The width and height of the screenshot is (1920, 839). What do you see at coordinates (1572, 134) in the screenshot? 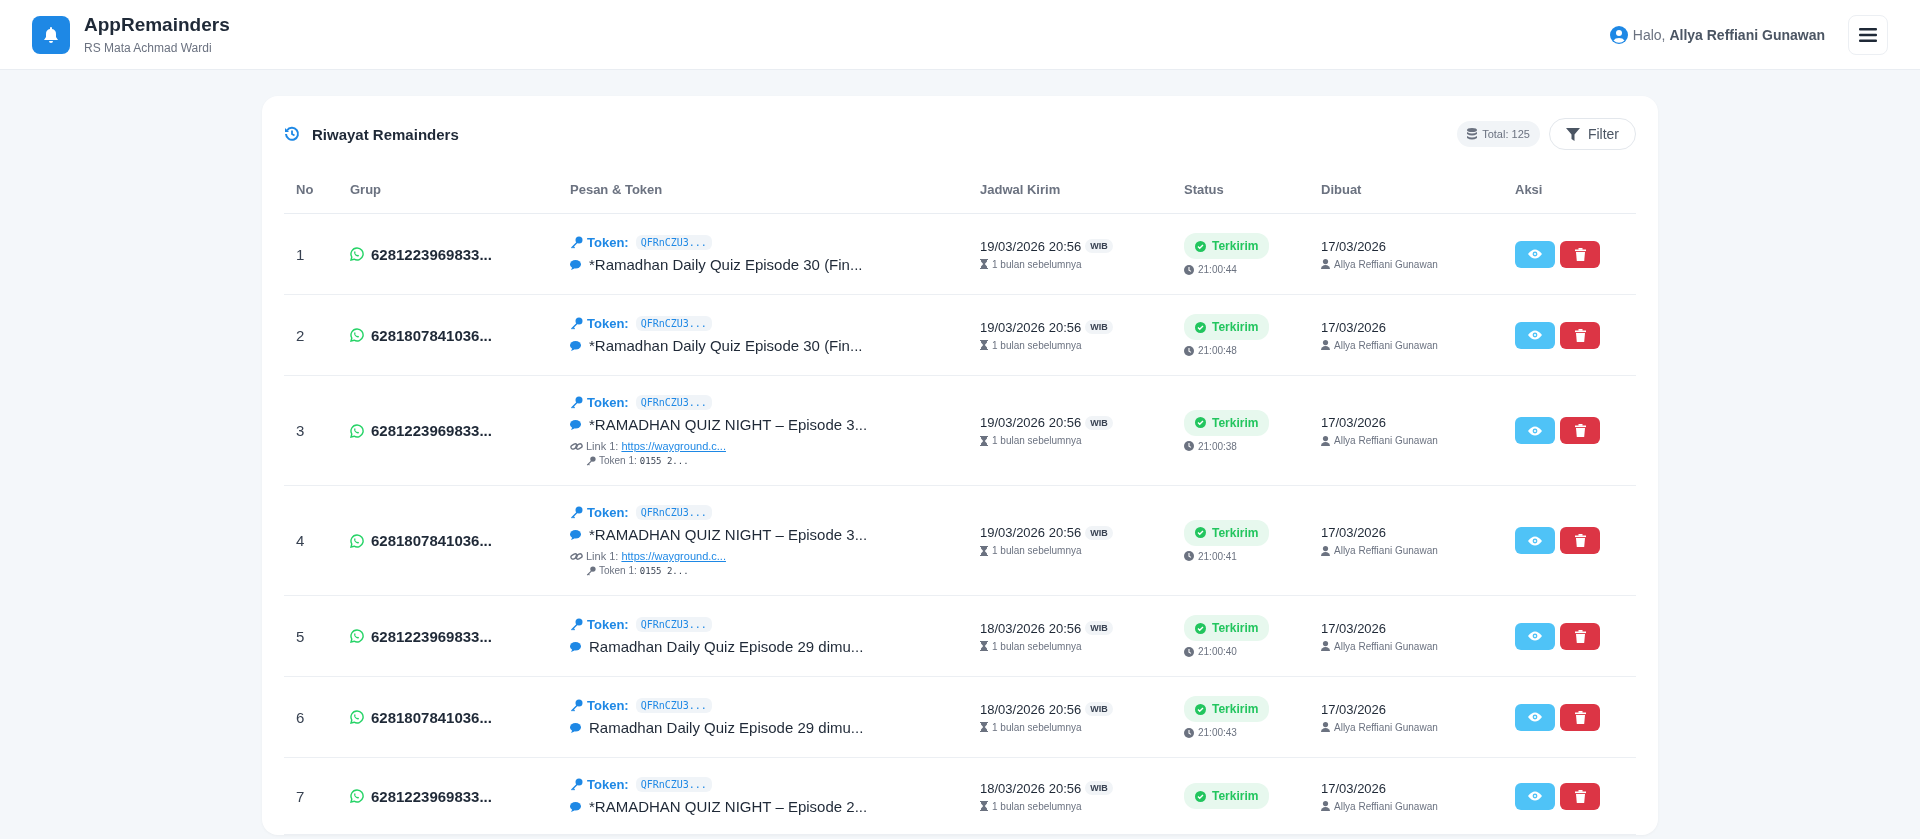
I see `filter-icon` at bounding box center [1572, 134].